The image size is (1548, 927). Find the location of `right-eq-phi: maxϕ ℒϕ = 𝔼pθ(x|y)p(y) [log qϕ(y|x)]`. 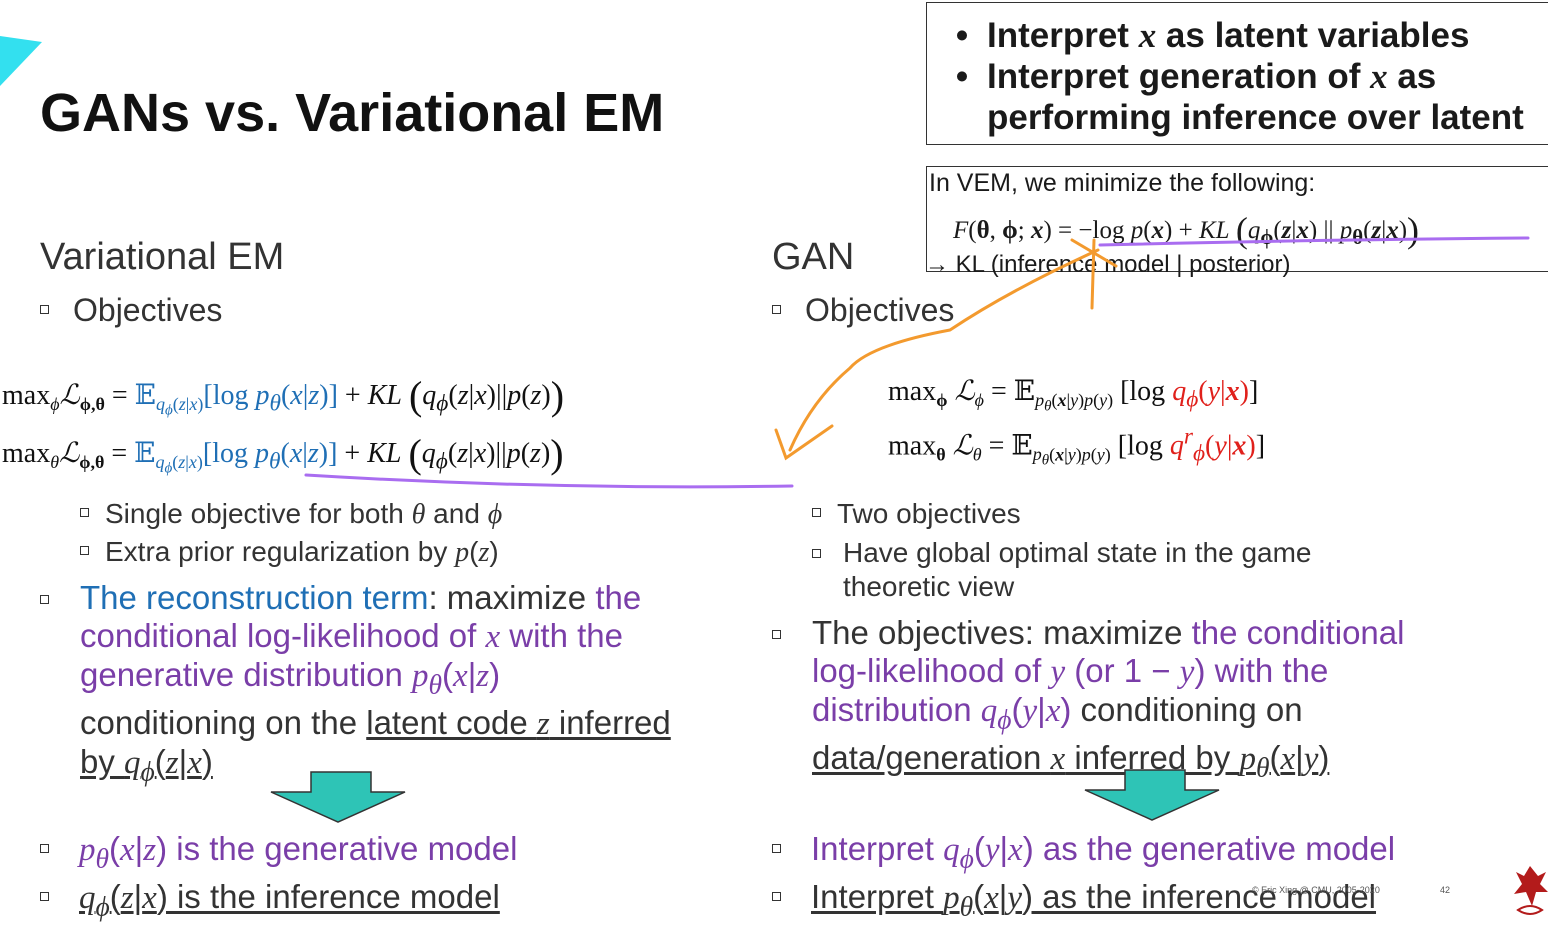

right-eq-phi: maxϕ ℒϕ = 𝔼pθ(x|y)p(y) [log qϕ(y|x)] is located at coordinates (1073, 395).